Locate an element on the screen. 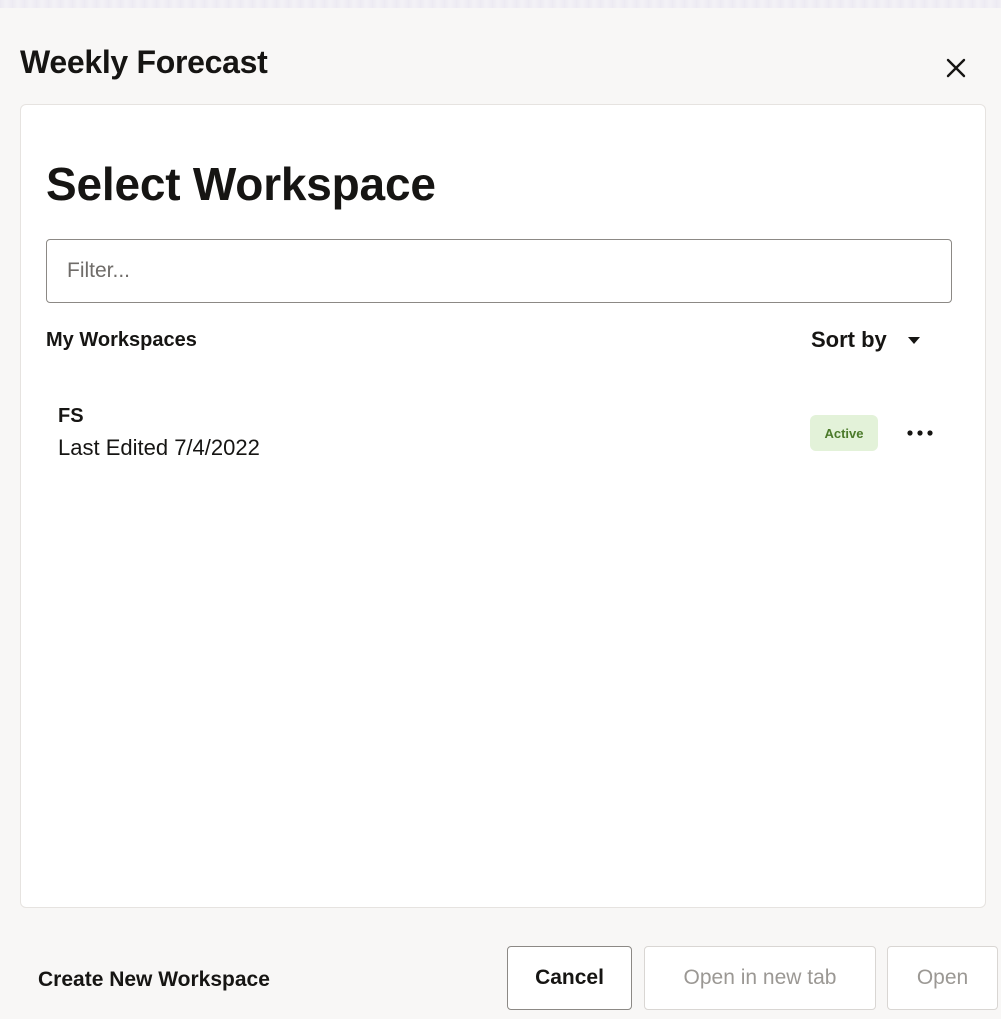  create-new-workspace-link: Create New Workspace is located at coordinates (154, 980).